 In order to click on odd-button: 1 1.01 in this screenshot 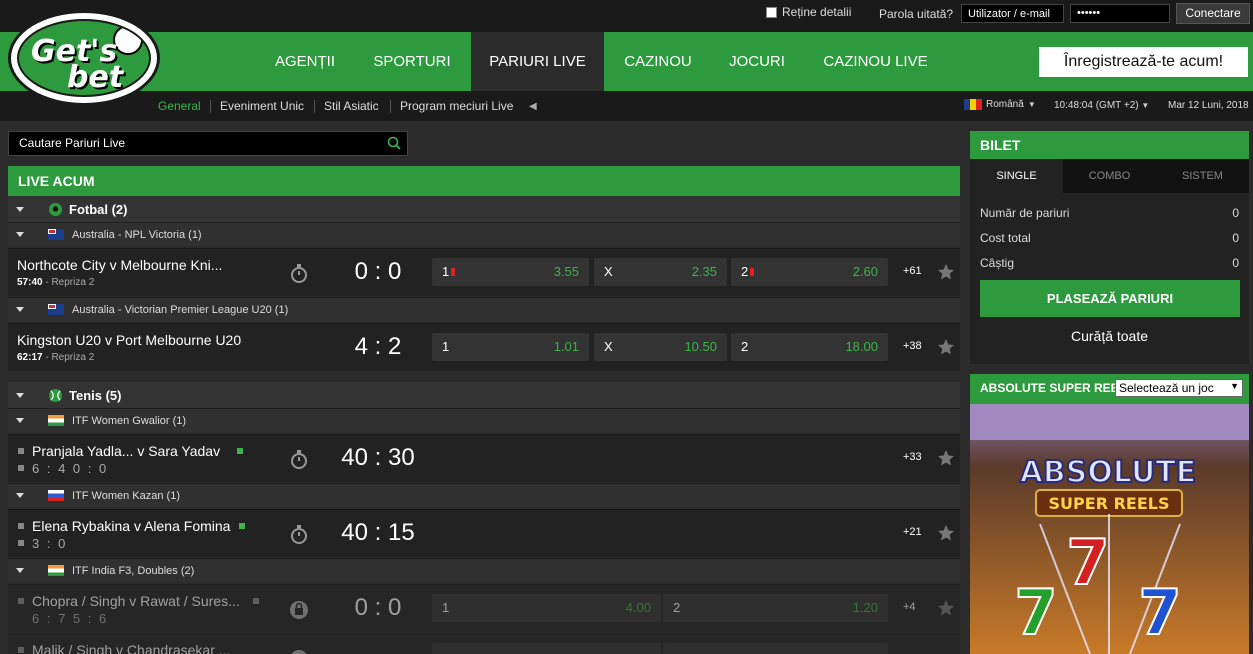, I will do `click(510, 347)`.